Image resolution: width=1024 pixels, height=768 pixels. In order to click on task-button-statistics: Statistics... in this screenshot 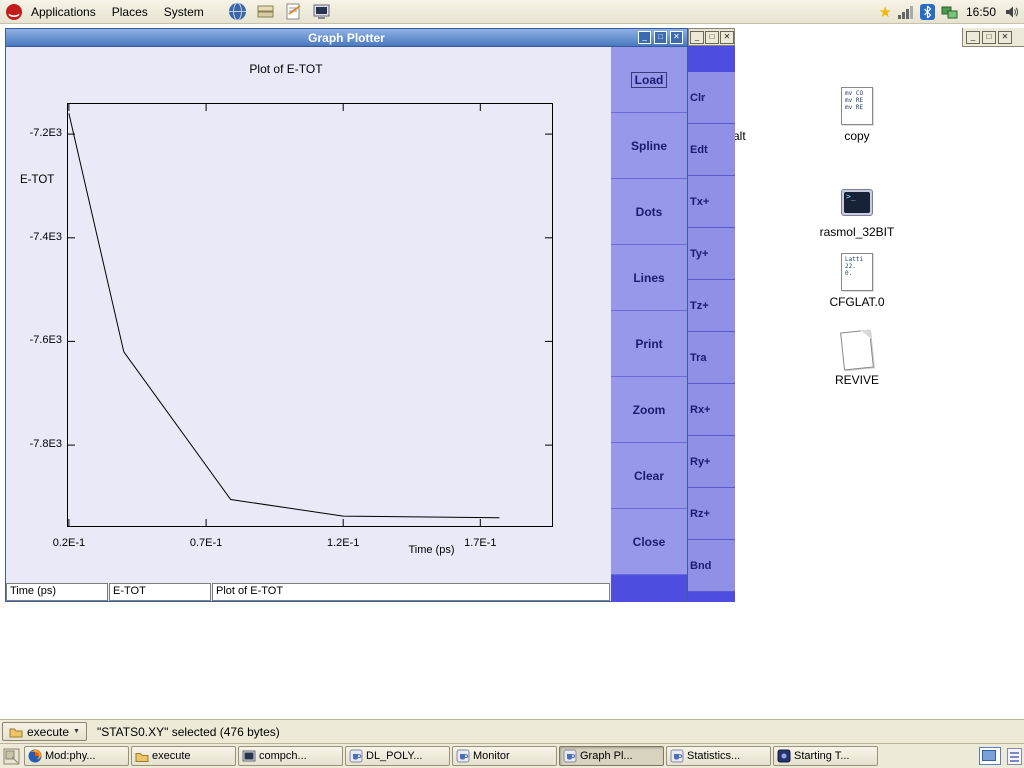, I will do `click(718, 756)`.